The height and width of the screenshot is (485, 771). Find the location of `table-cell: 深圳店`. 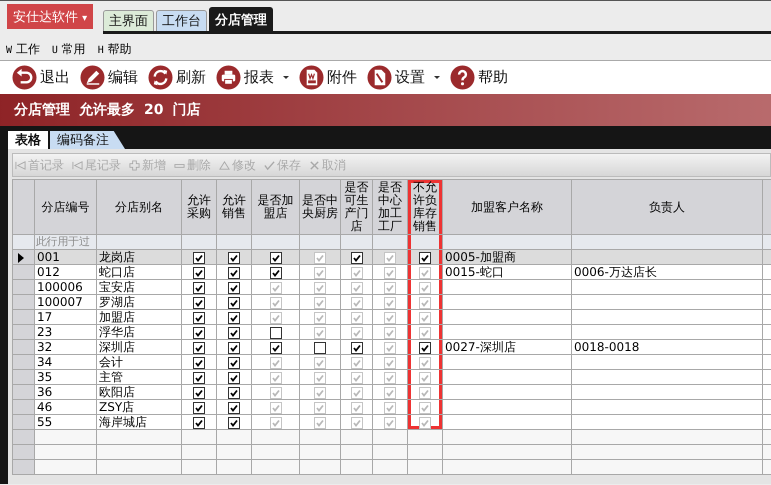

table-cell: 深圳店 is located at coordinates (139, 347).